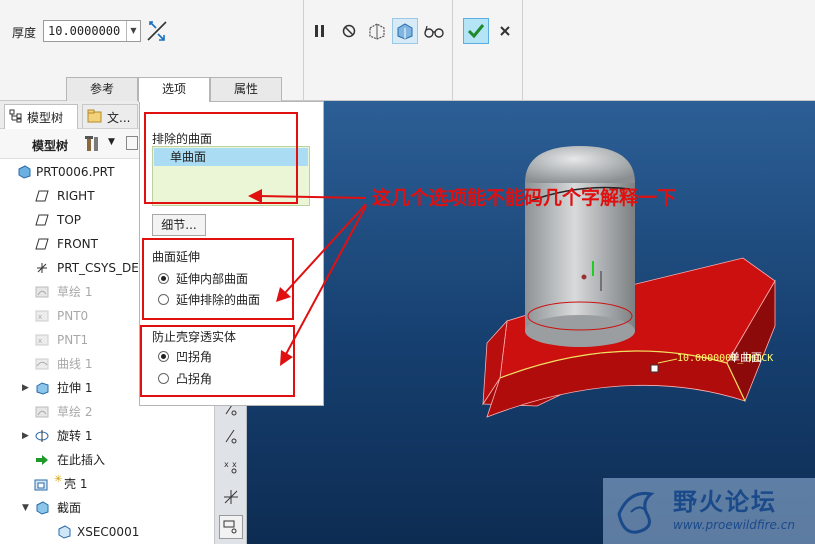 The width and height of the screenshot is (815, 544). What do you see at coordinates (75, 172) in the screenshot?
I see `tree-item-label: PRT0006.PRT` at bounding box center [75, 172].